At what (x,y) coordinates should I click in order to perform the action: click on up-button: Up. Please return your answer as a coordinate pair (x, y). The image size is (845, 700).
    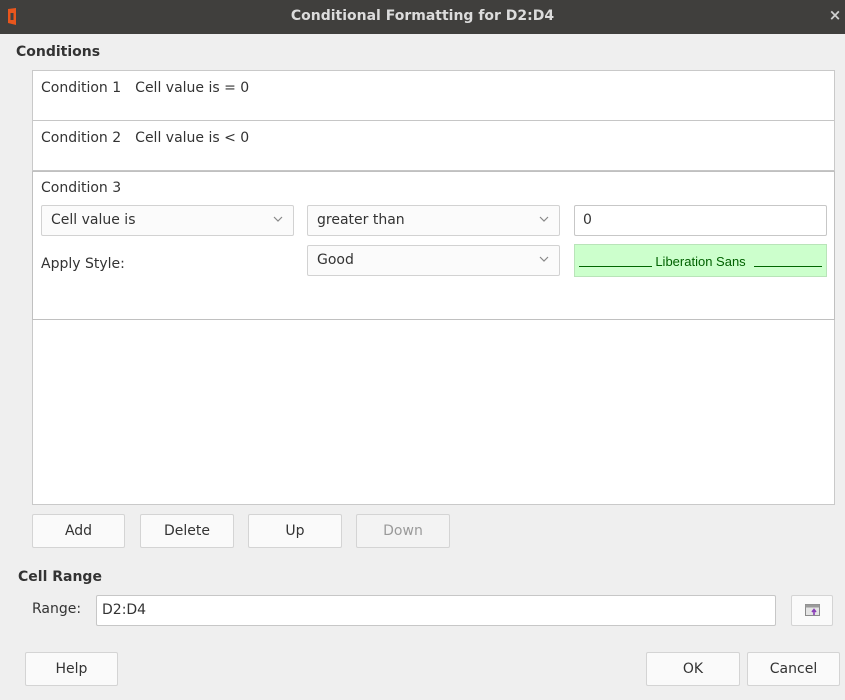
    Looking at the image, I should click on (295, 531).